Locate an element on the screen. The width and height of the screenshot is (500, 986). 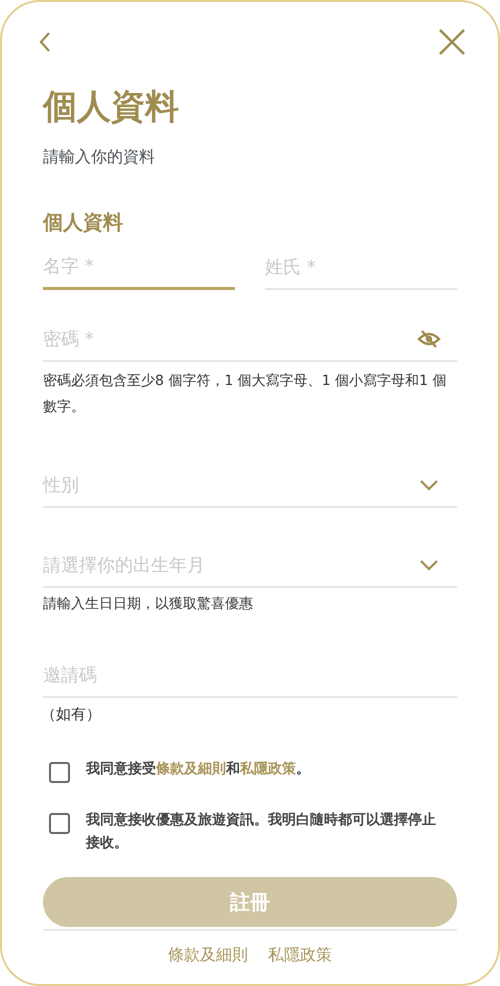
footer-link: 私隱政策 is located at coordinates (300, 955).